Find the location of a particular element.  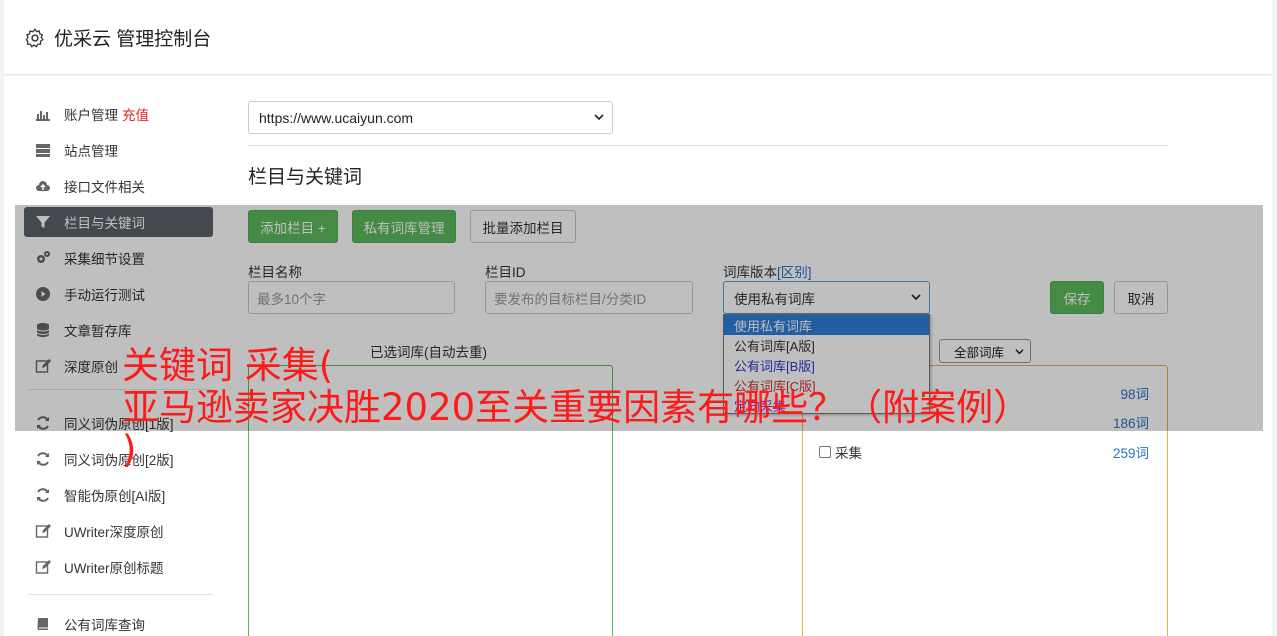

sidebar-item-uwriter-title: UWriter原创标题 is located at coordinates (118, 567).